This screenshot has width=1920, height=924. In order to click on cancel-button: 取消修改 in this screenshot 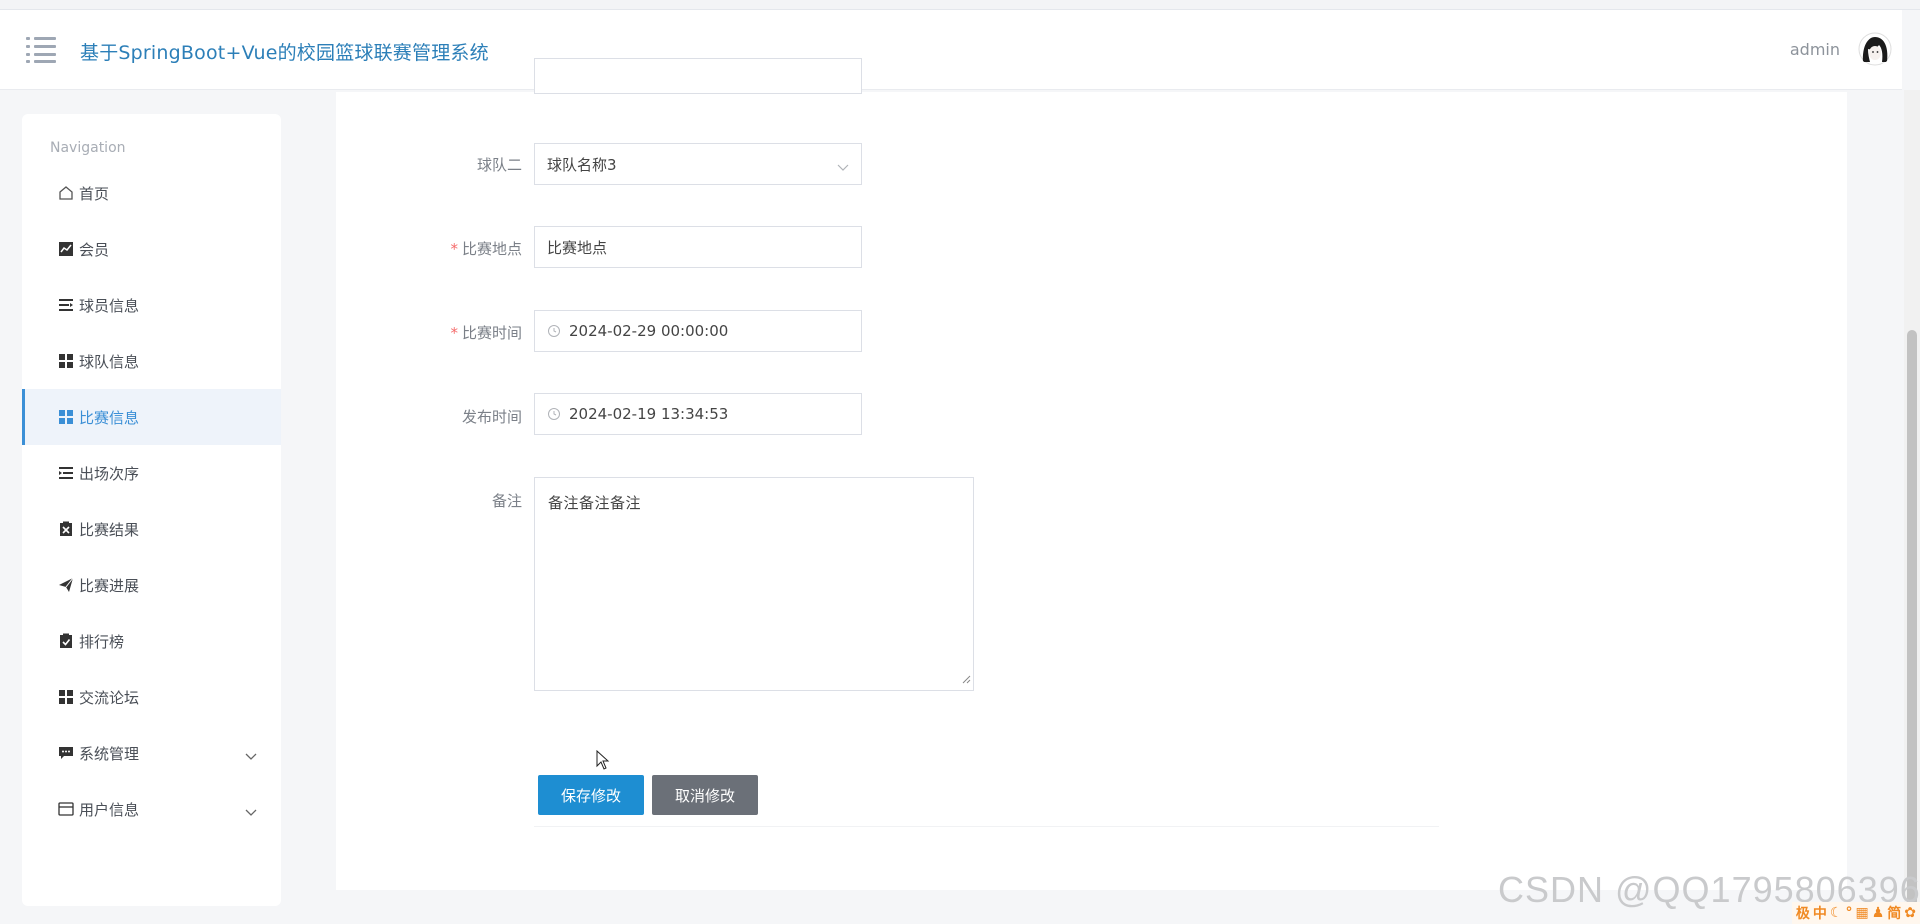, I will do `click(705, 795)`.